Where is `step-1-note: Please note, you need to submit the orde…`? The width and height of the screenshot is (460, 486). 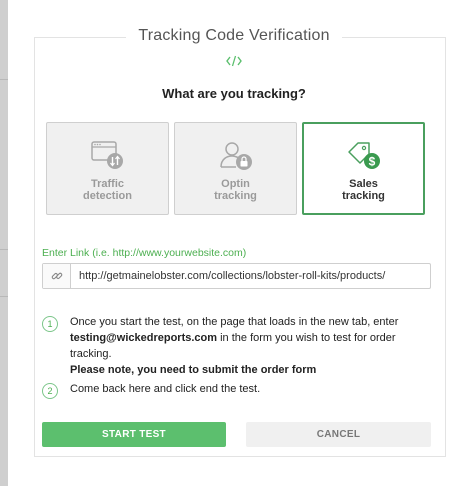 step-1-note: Please note, you need to submit the orde… is located at coordinates (193, 370).